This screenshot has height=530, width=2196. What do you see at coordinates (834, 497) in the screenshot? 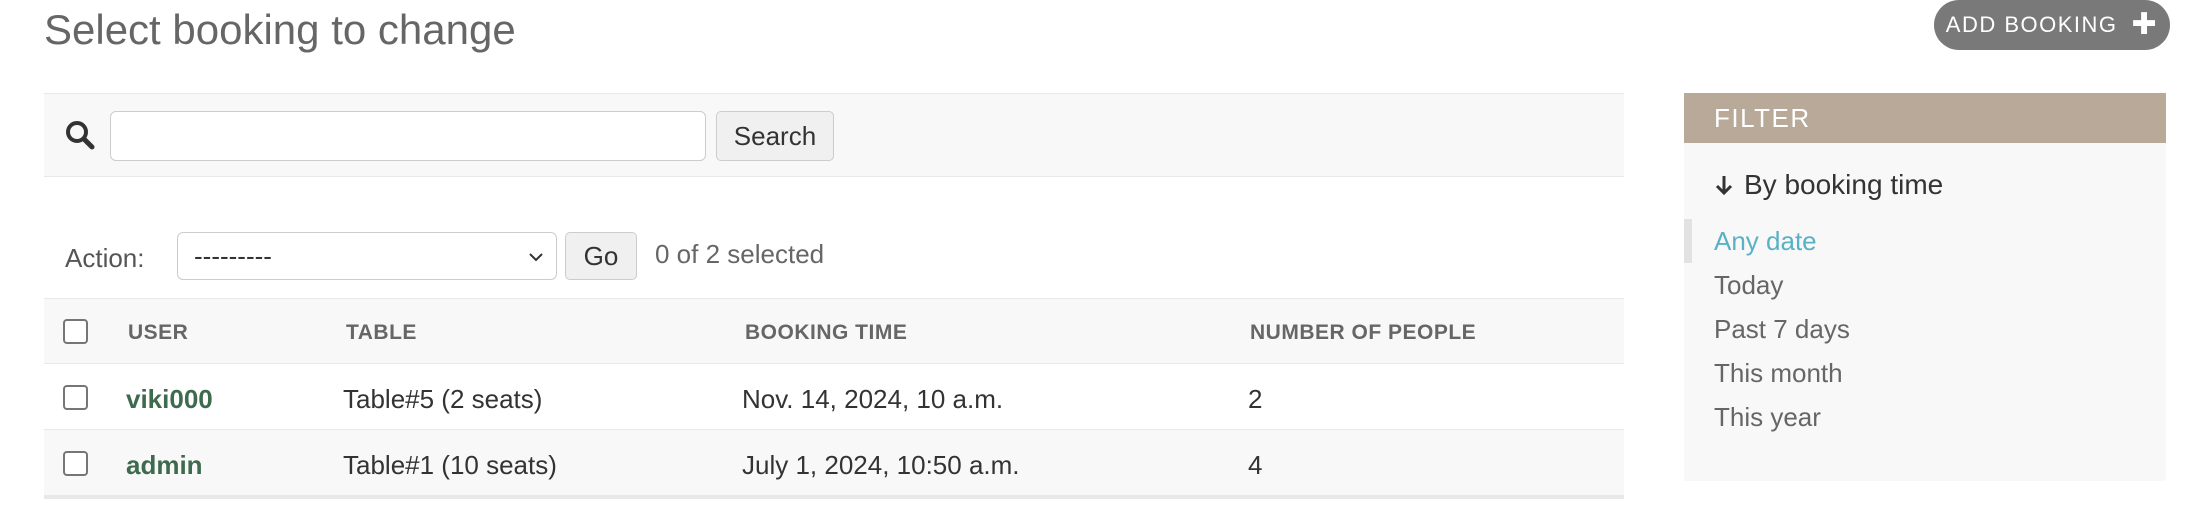
I see `table-bottom-border` at bounding box center [834, 497].